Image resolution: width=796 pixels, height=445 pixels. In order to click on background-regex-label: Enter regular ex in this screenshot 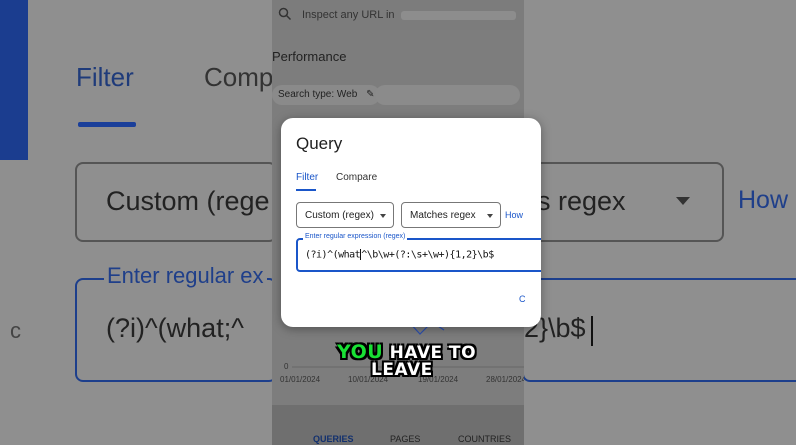, I will do `click(185, 276)`.